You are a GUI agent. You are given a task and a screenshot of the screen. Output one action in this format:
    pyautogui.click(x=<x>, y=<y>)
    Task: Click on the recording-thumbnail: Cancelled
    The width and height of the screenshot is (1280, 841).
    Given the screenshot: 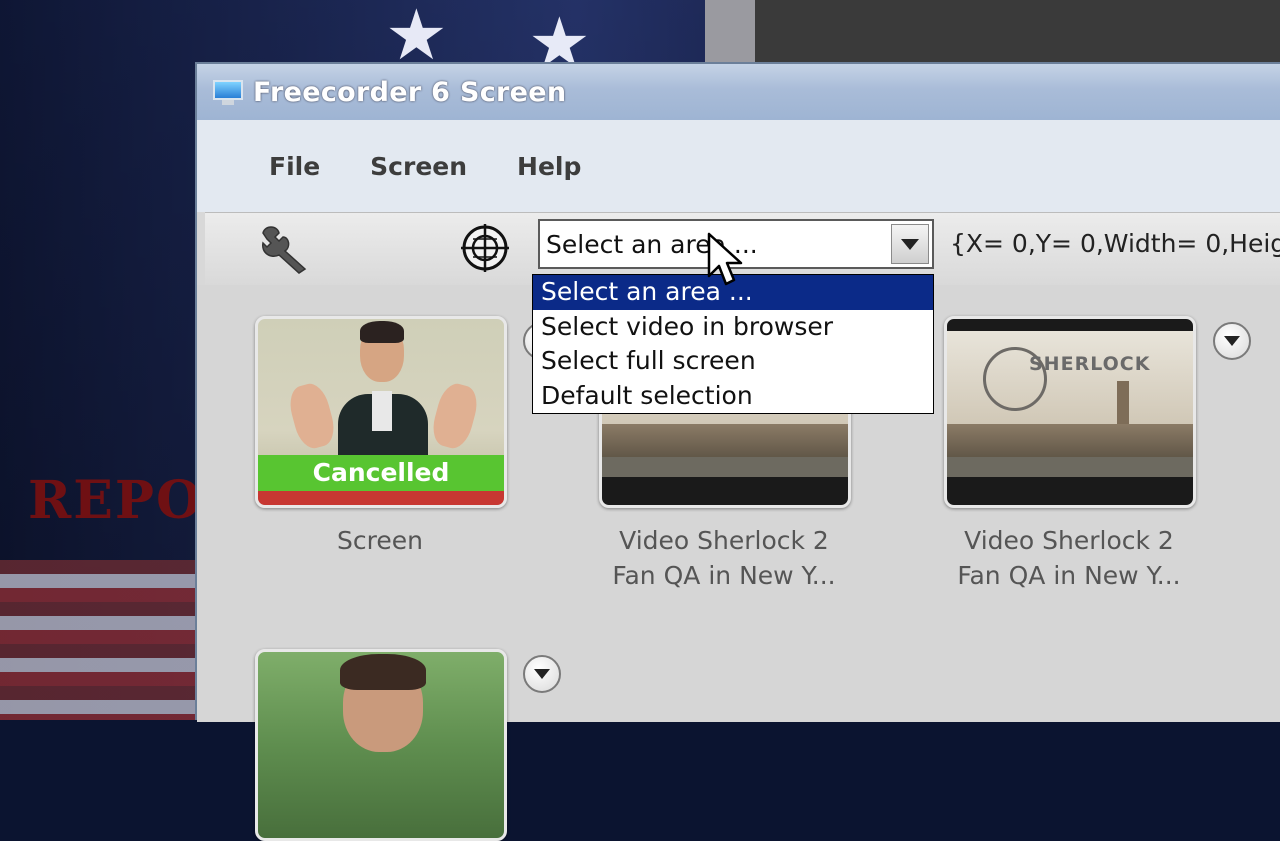 What is the action you would take?
    pyautogui.click(x=381, y=412)
    